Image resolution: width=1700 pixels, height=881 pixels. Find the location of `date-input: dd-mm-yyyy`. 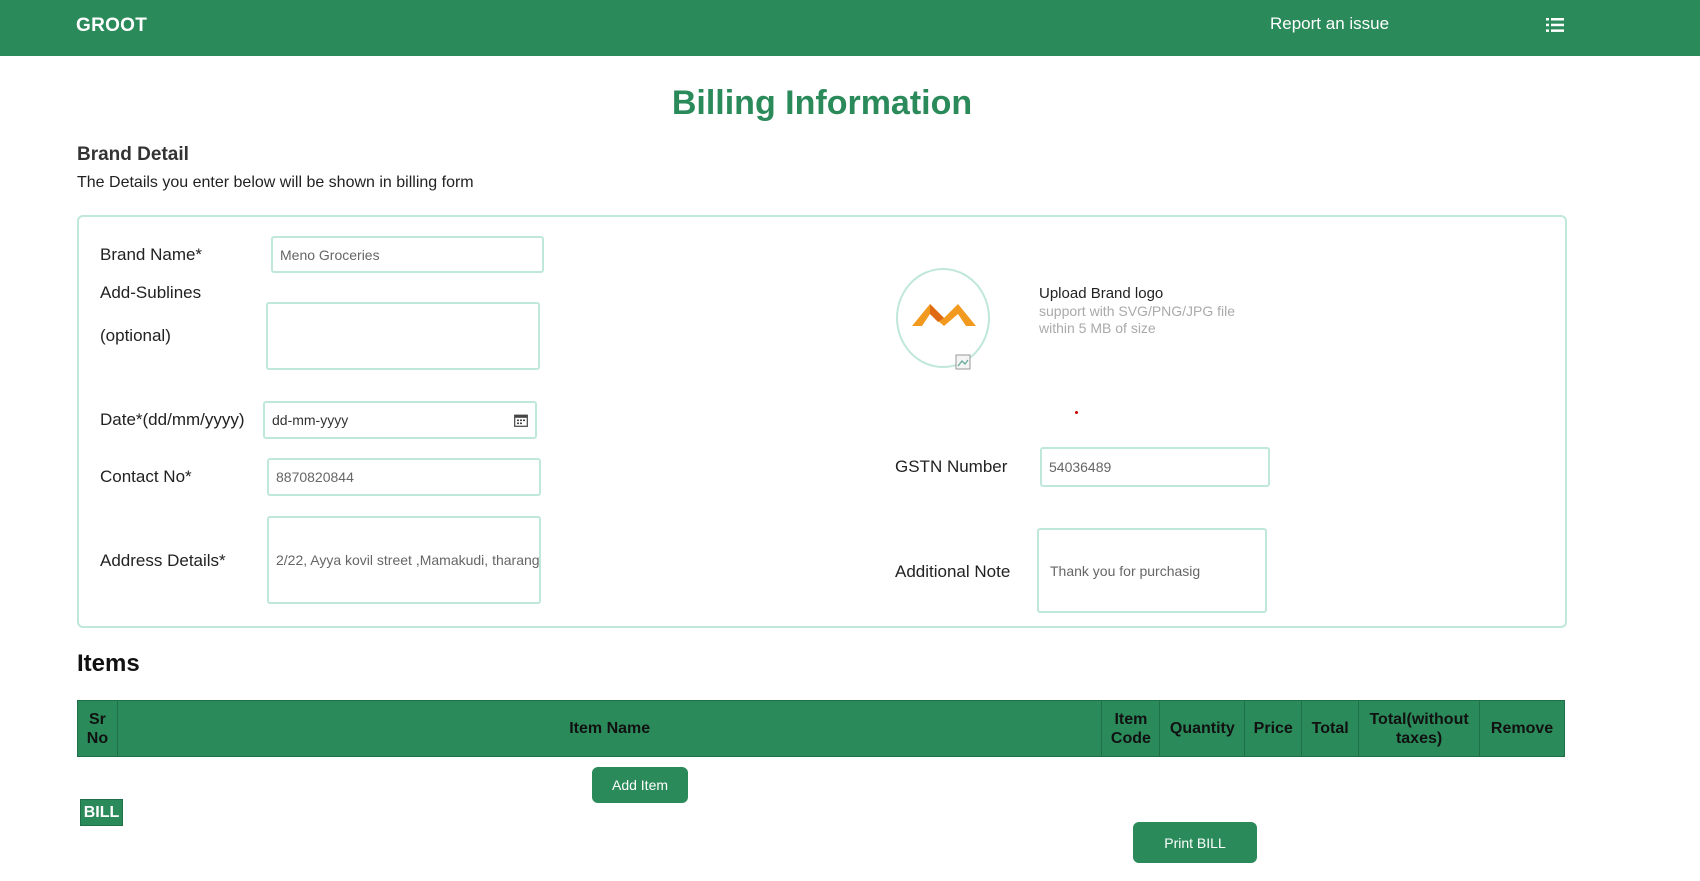

date-input: dd-mm-yyyy is located at coordinates (400, 420).